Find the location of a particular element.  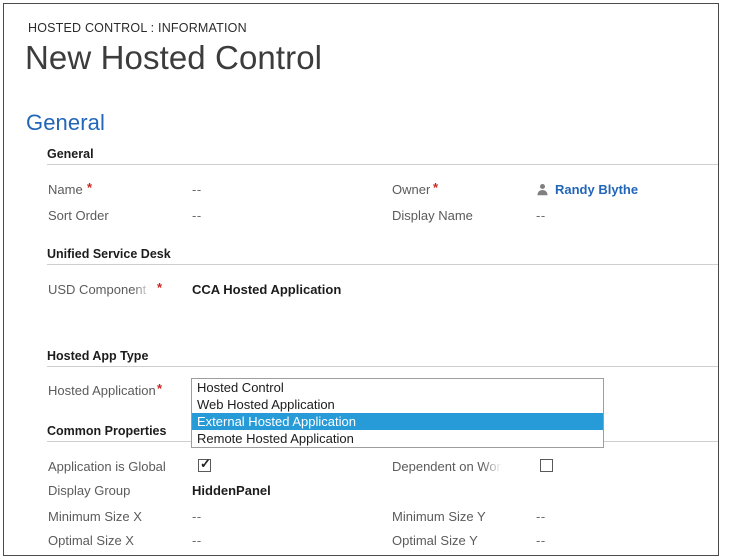

section-usd-label: Unified Service Desk is located at coordinates (109, 254).